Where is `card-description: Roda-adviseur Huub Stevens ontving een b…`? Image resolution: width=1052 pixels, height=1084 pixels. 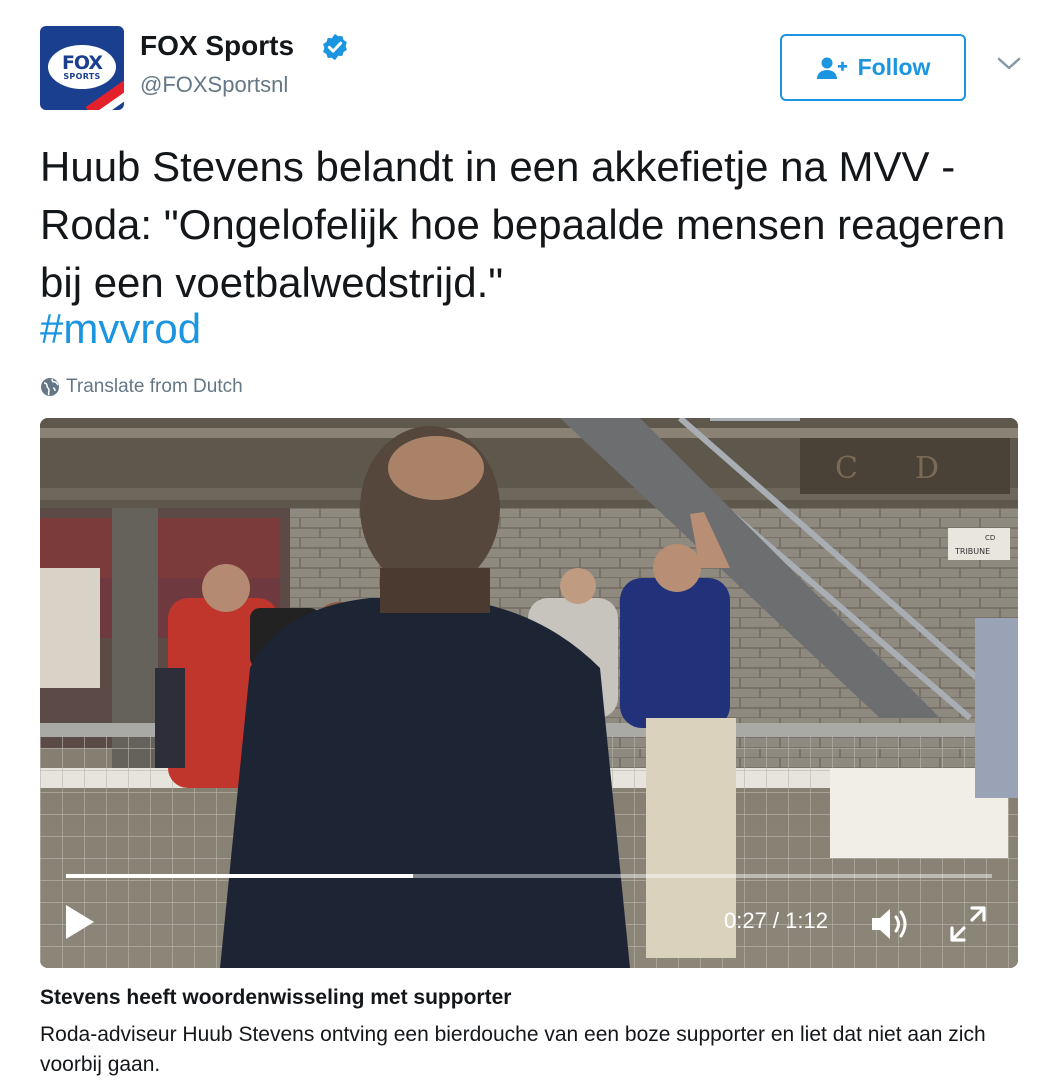 card-description: Roda-adviseur Huub Stevens ontving een b… is located at coordinates (513, 1049).